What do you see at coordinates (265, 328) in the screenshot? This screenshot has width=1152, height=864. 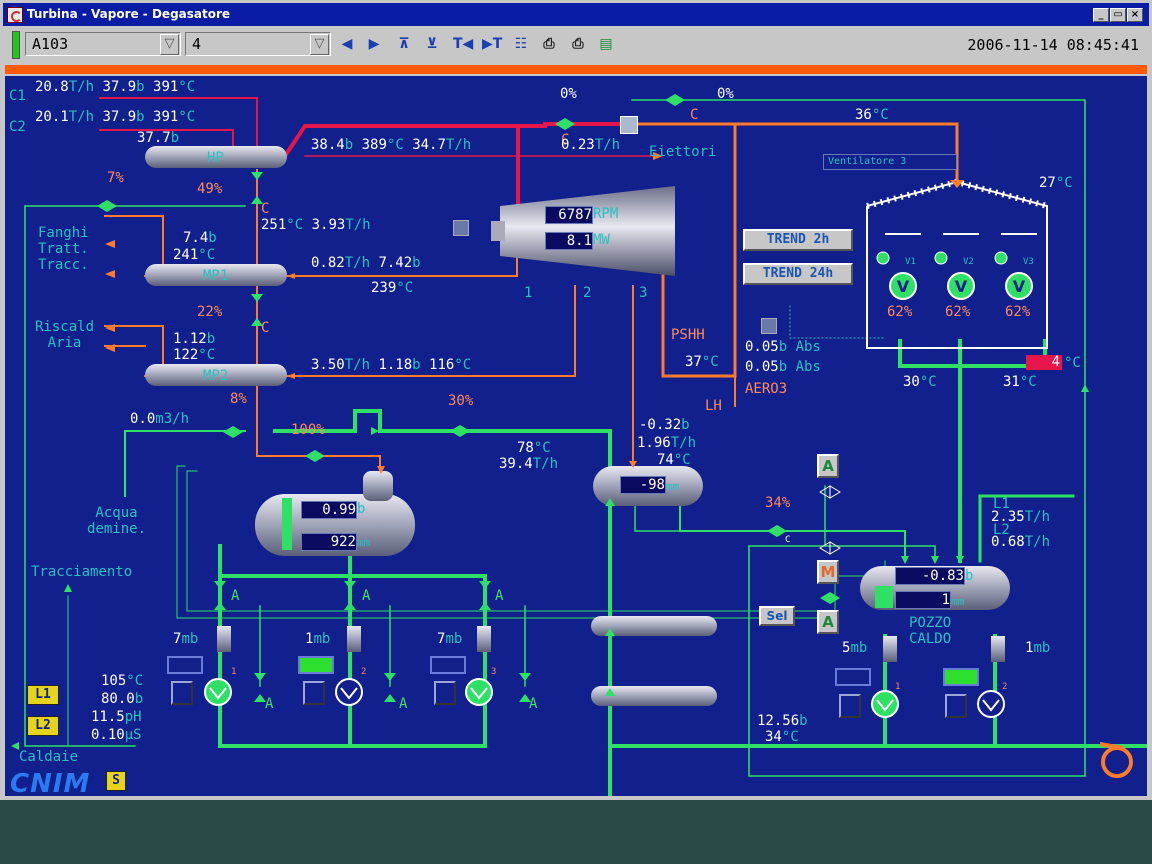 I see `valve-c2-label: C` at bounding box center [265, 328].